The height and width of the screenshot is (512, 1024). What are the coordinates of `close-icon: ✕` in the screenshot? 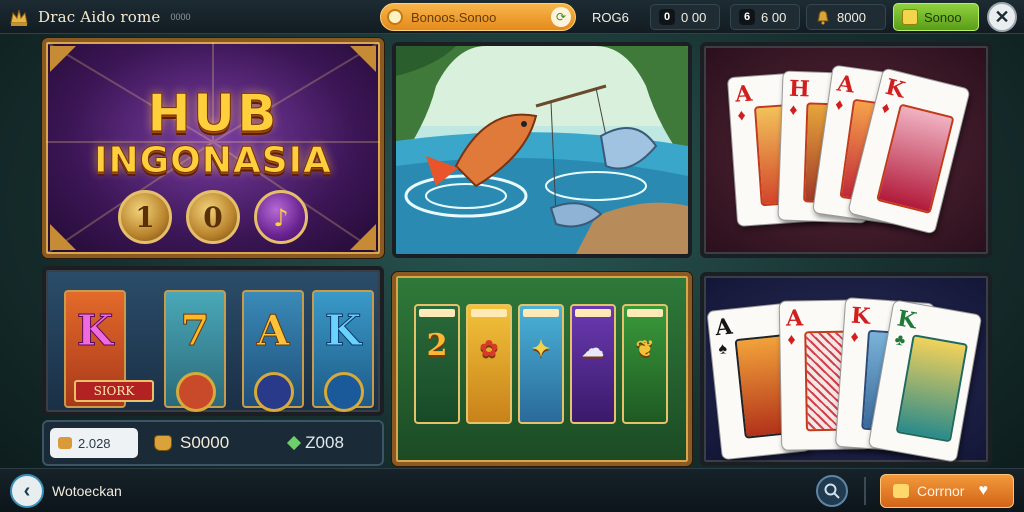 It's located at (1002, 16).